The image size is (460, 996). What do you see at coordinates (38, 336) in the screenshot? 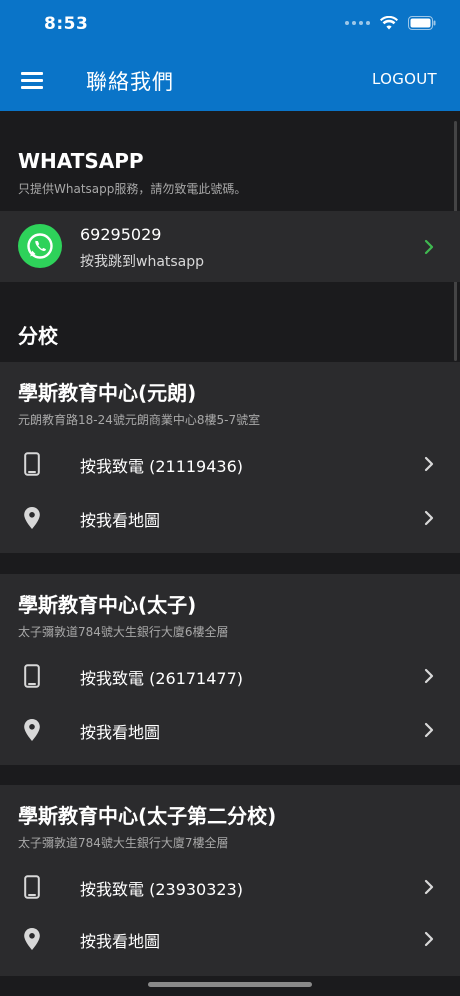
I see `branches-section-title: 分校` at bounding box center [38, 336].